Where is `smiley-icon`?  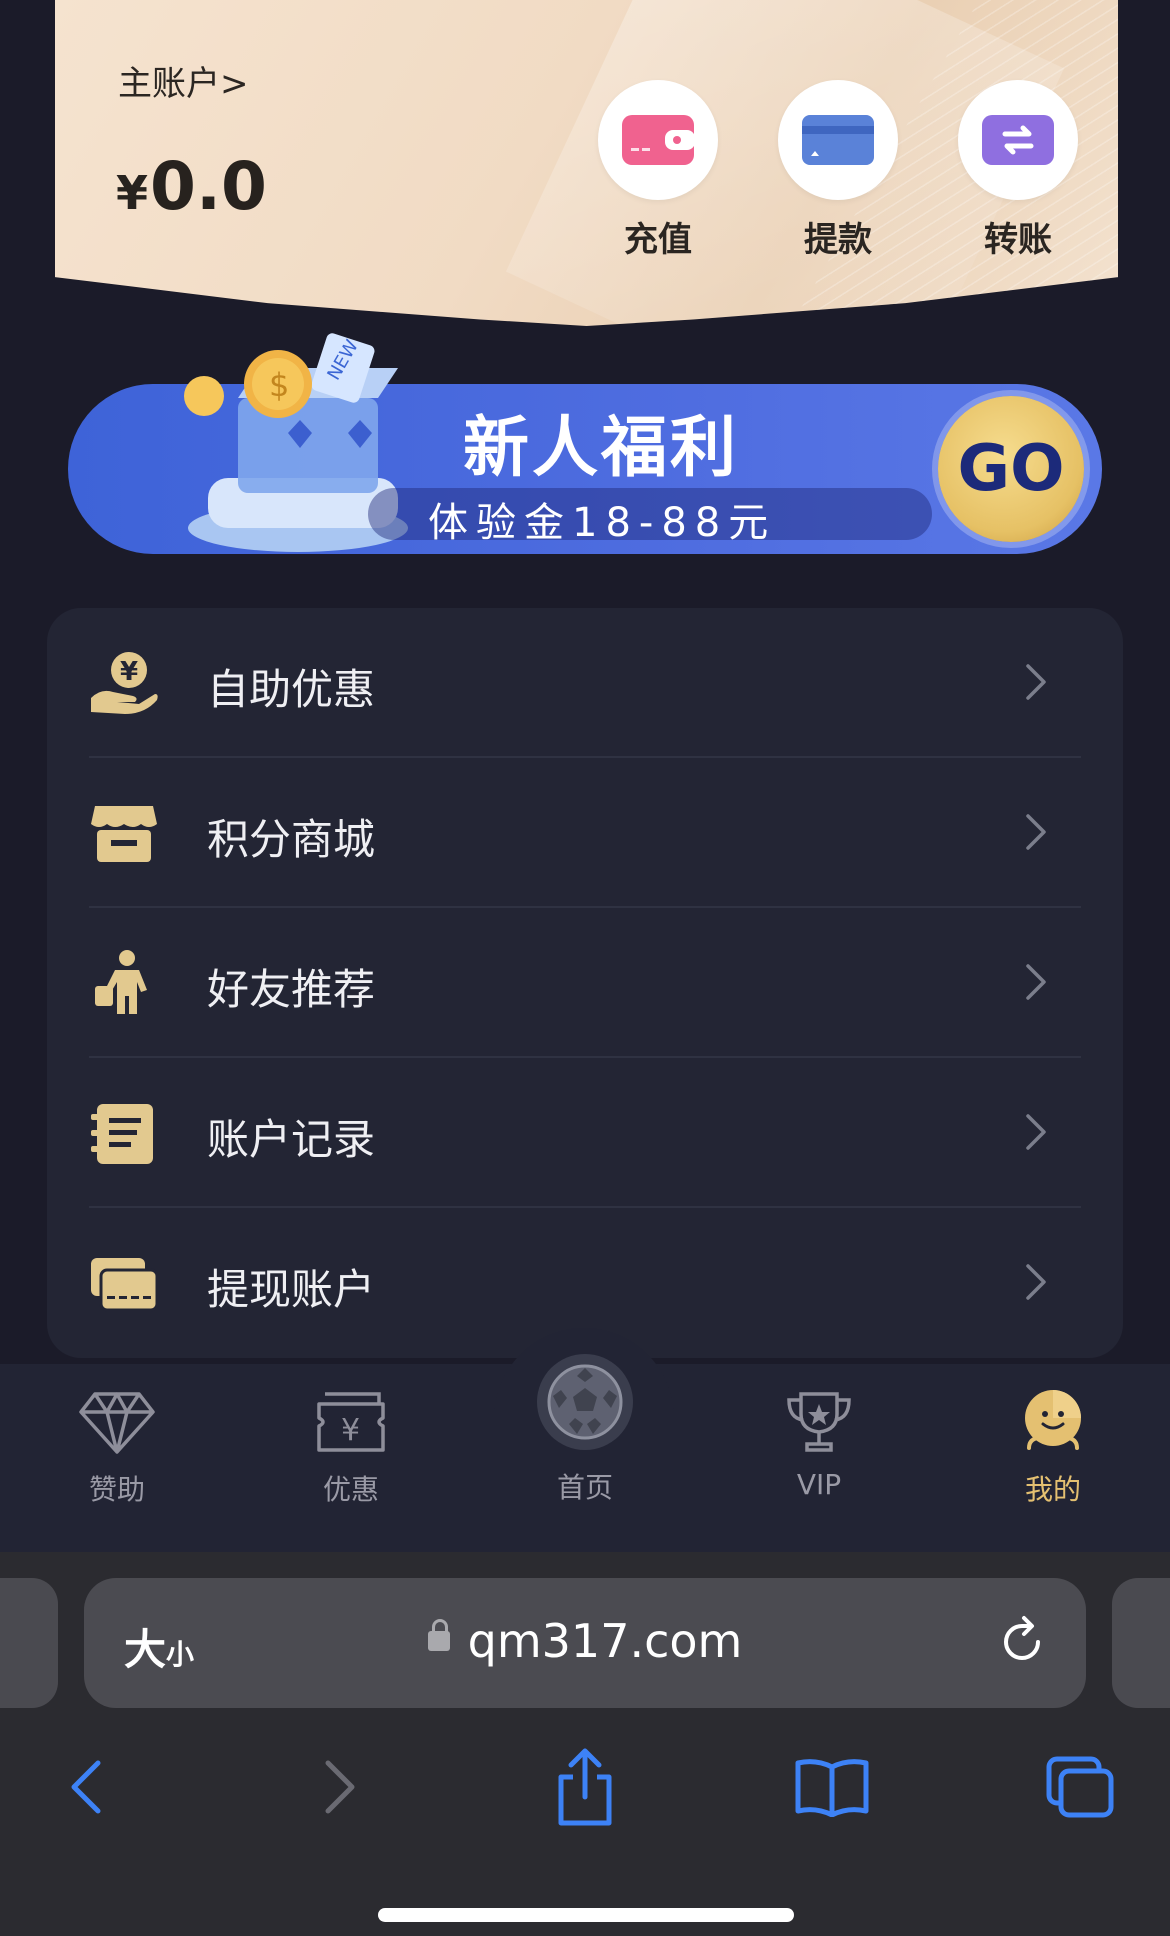 smiley-icon is located at coordinates (1053, 1420).